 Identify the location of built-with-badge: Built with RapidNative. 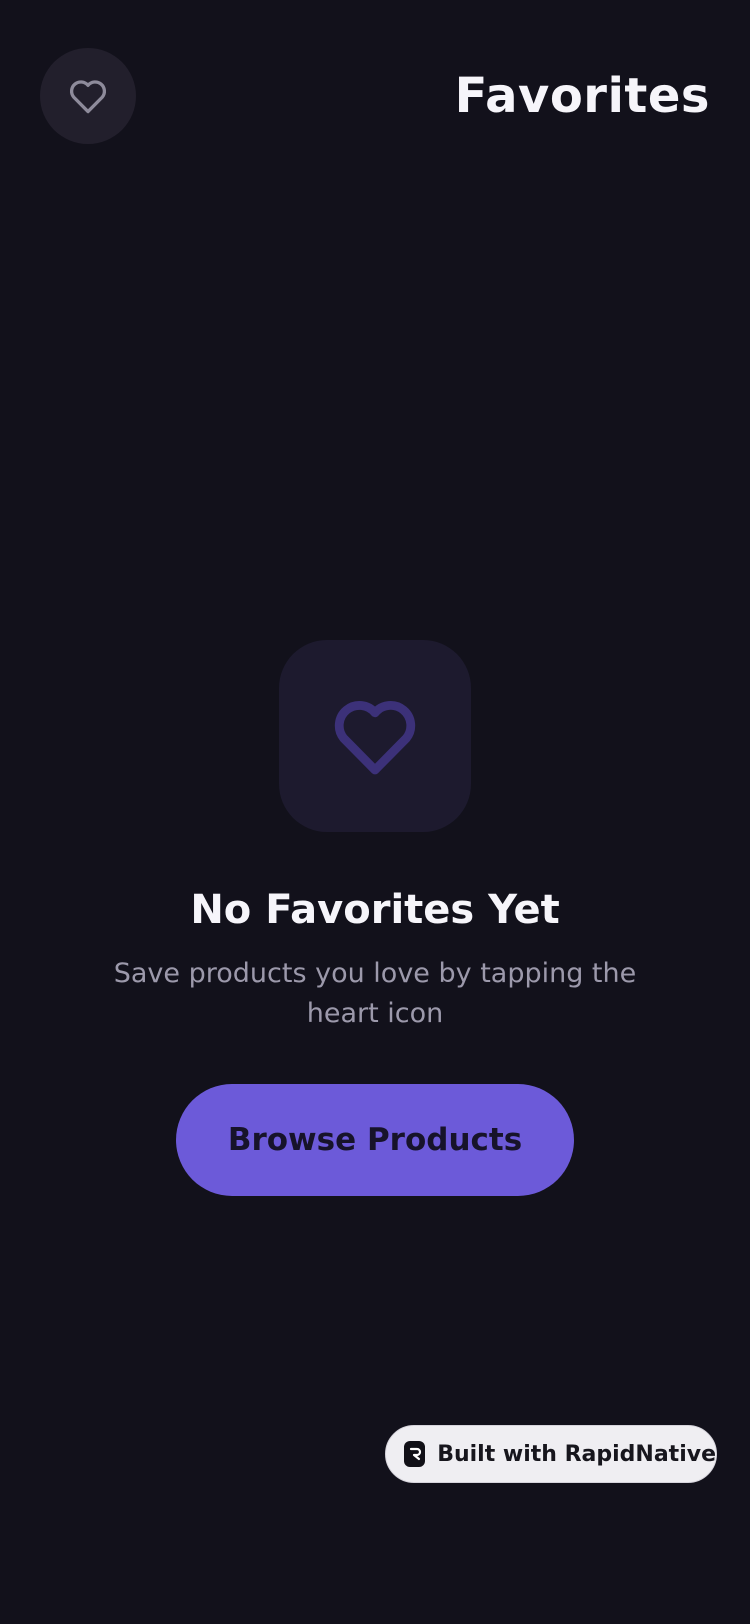
(551, 1454).